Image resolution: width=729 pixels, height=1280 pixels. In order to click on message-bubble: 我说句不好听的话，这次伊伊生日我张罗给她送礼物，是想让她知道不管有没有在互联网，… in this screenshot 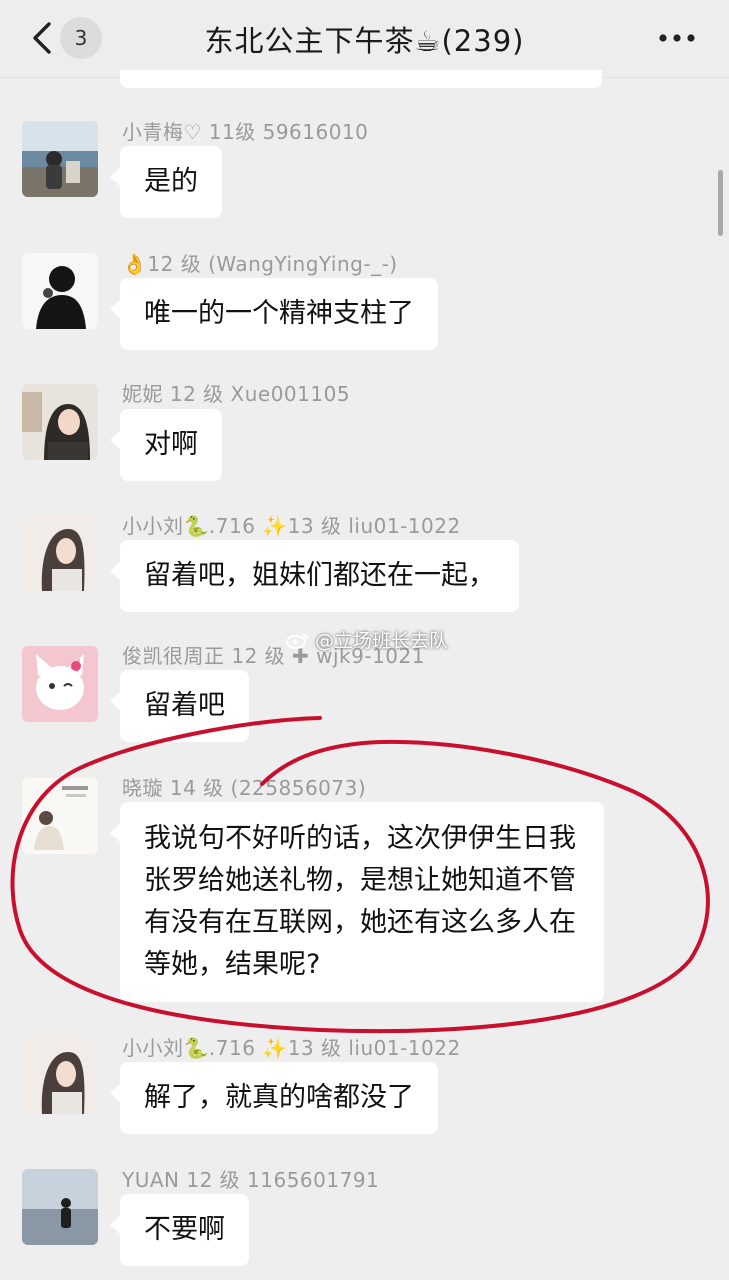, I will do `click(357, 902)`.